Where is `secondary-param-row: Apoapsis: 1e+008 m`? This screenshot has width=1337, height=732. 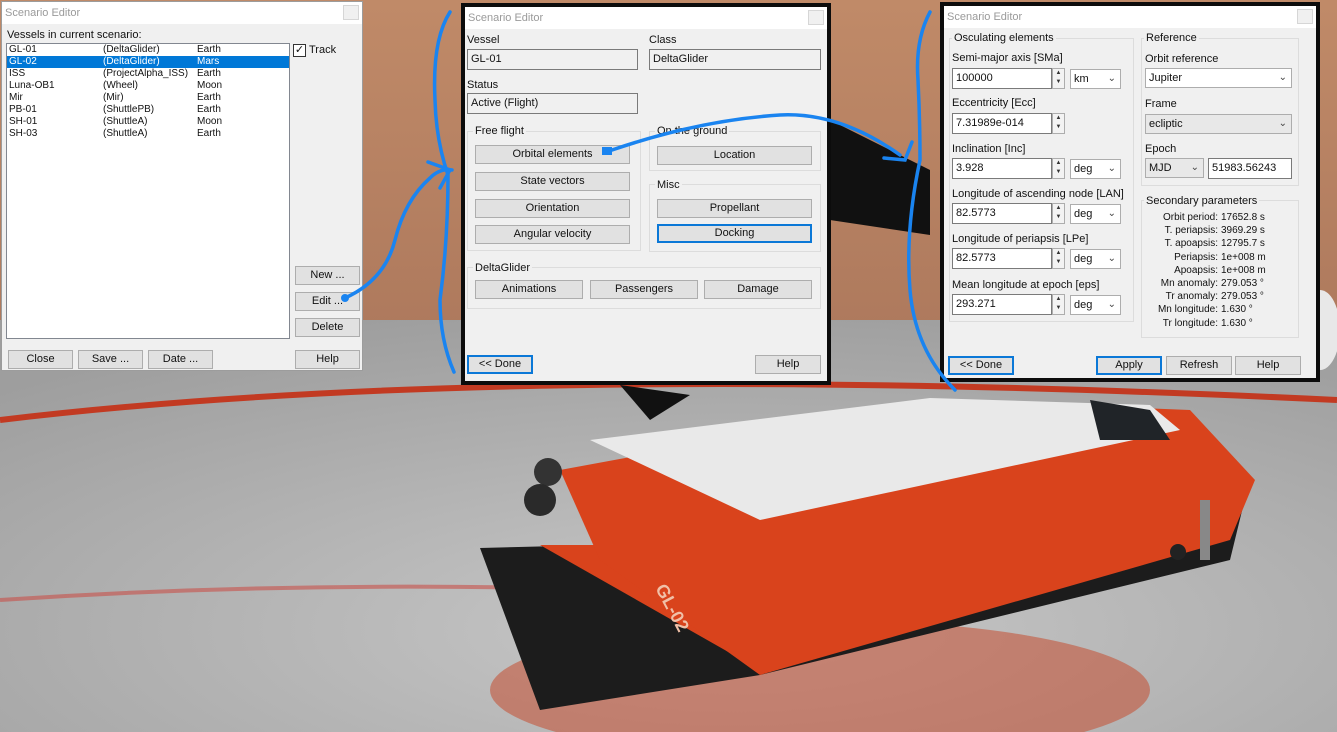
secondary-param-row: Apoapsis: 1e+008 m is located at coordinates (1219, 271).